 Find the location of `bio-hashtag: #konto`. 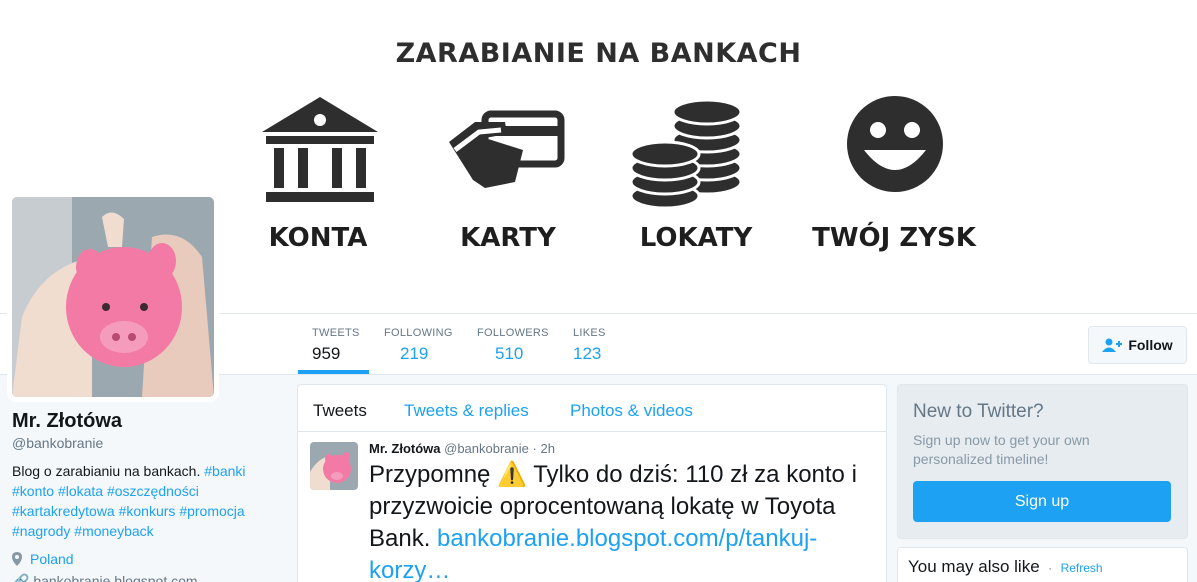

bio-hashtag: #konto is located at coordinates (33, 491).